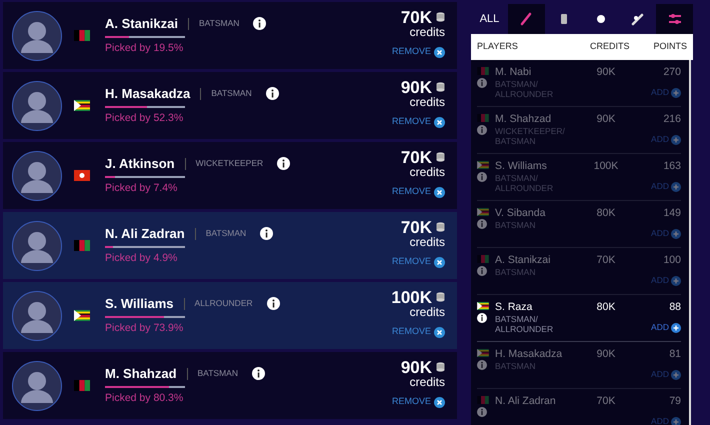 This screenshot has height=425, width=710. I want to click on player-role: BATSMAN/ ALLROUNDER, so click(524, 184).